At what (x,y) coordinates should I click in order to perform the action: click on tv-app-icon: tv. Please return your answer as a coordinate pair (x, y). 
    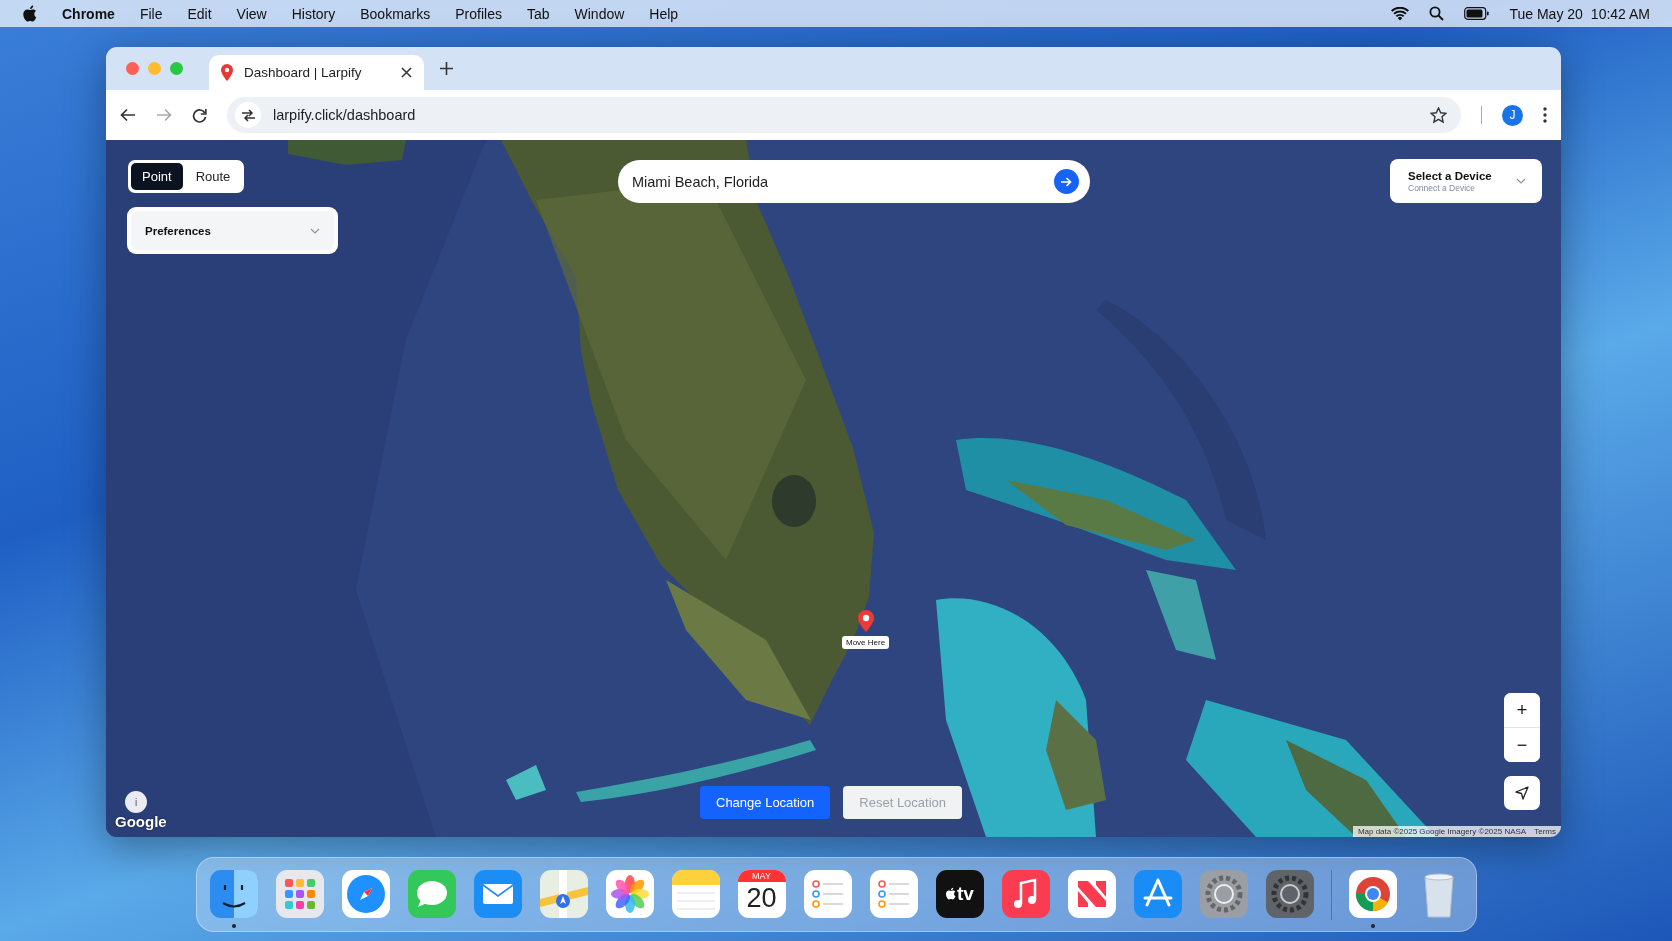
    Looking at the image, I should click on (959, 893).